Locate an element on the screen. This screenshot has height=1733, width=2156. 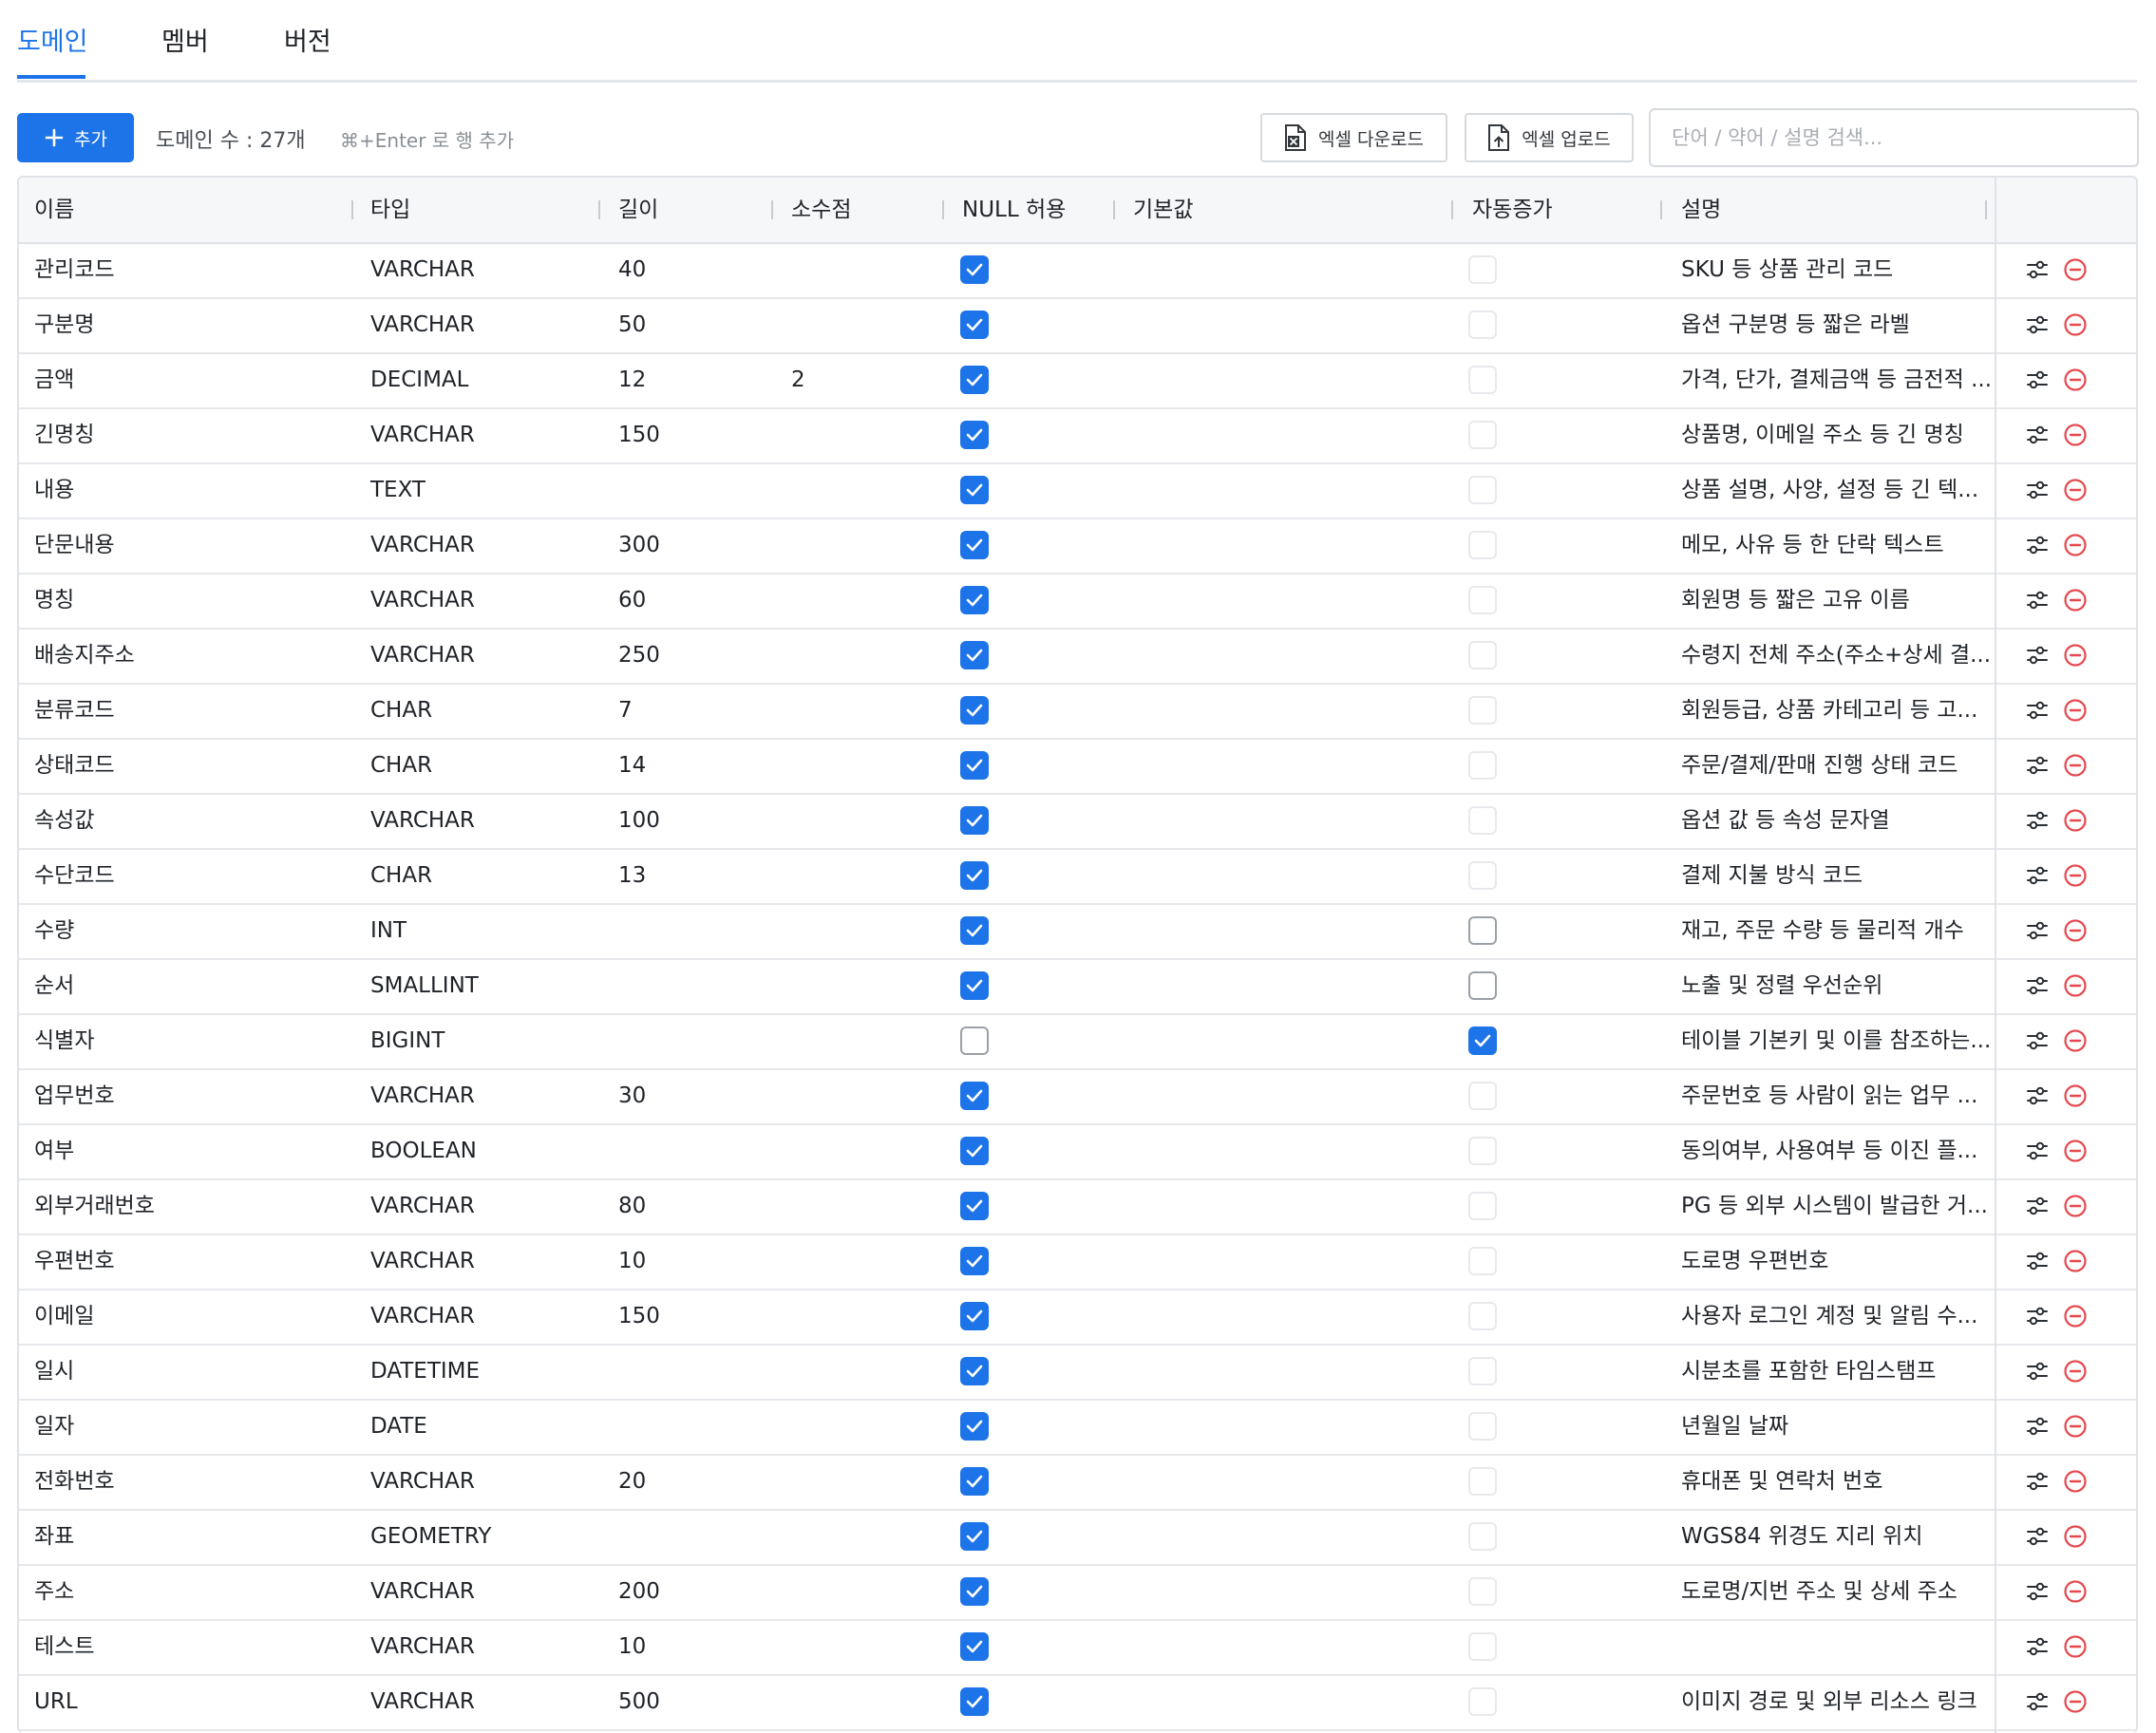
excel-upload-button: 엑셀 업로드 is located at coordinates (1549, 137).